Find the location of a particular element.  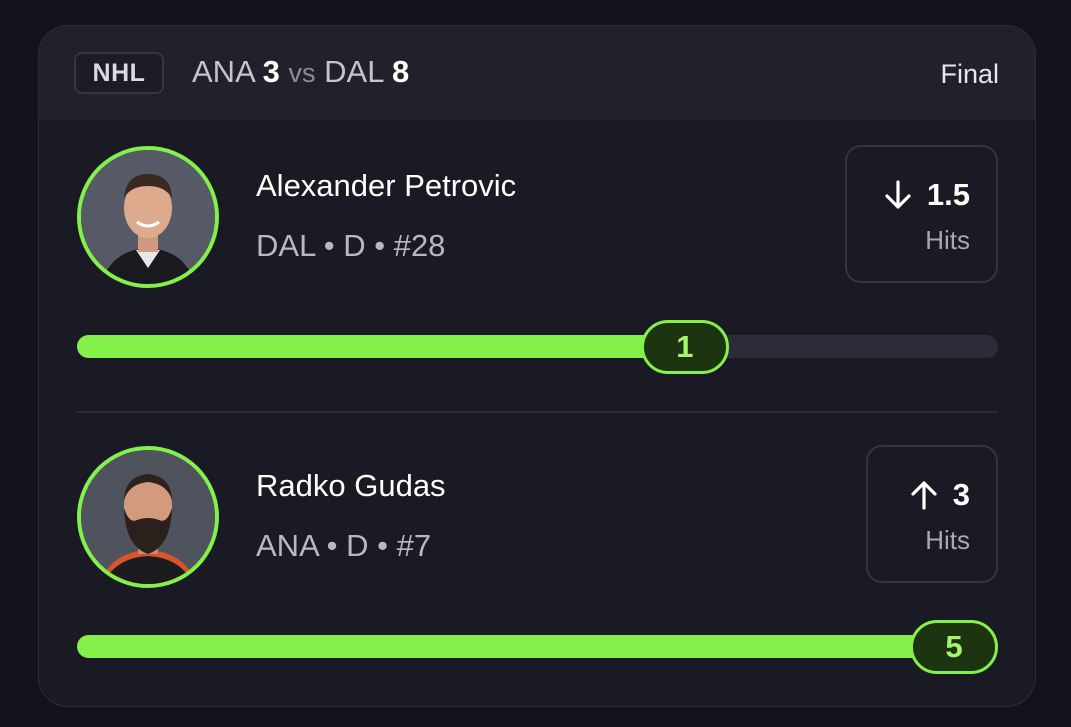

progress-track: 5 is located at coordinates (537, 646).